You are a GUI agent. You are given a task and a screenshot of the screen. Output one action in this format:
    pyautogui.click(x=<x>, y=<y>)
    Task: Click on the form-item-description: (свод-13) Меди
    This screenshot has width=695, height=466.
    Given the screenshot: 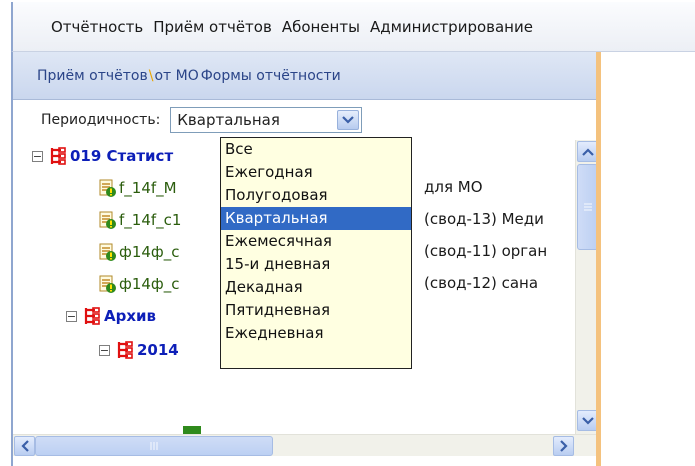 What is the action you would take?
    pyautogui.click(x=484, y=219)
    